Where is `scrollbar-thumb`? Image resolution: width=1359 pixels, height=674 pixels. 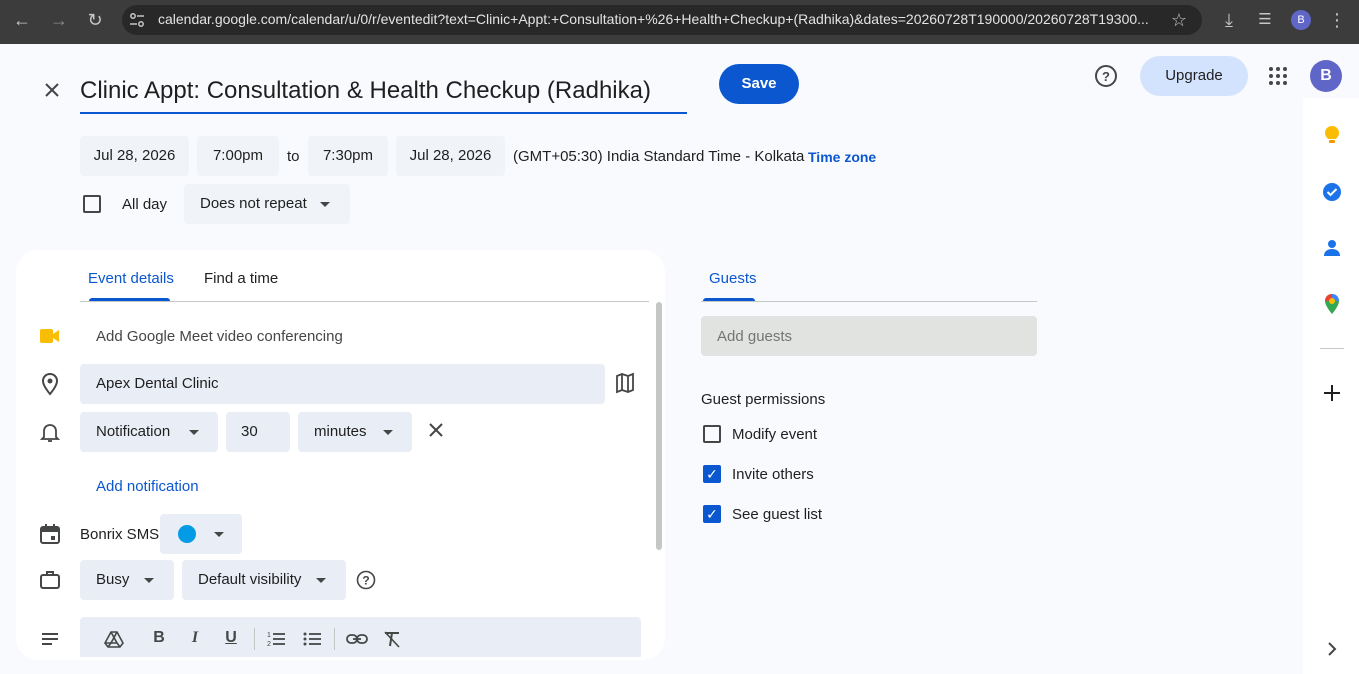 scrollbar-thumb is located at coordinates (659, 426).